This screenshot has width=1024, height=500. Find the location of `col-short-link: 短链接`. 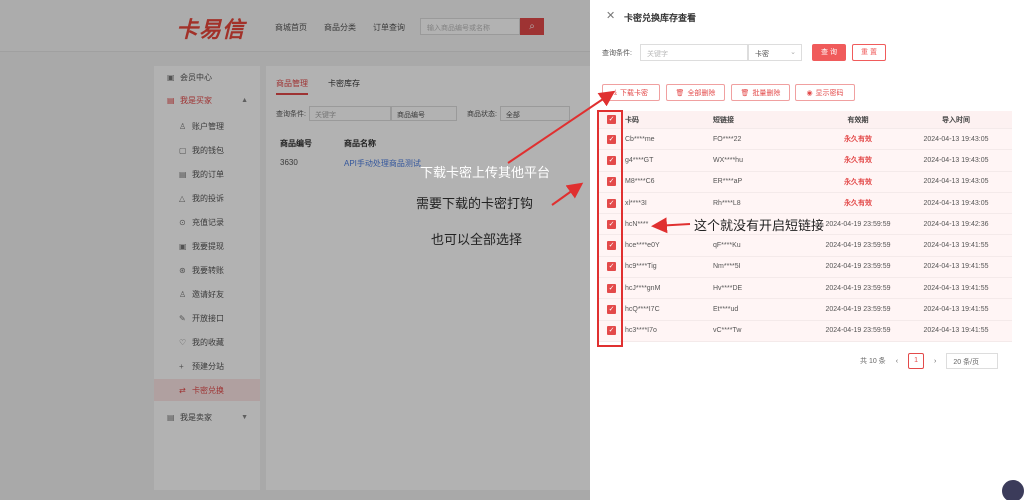

col-short-link: 短链接 is located at coordinates (723, 120).